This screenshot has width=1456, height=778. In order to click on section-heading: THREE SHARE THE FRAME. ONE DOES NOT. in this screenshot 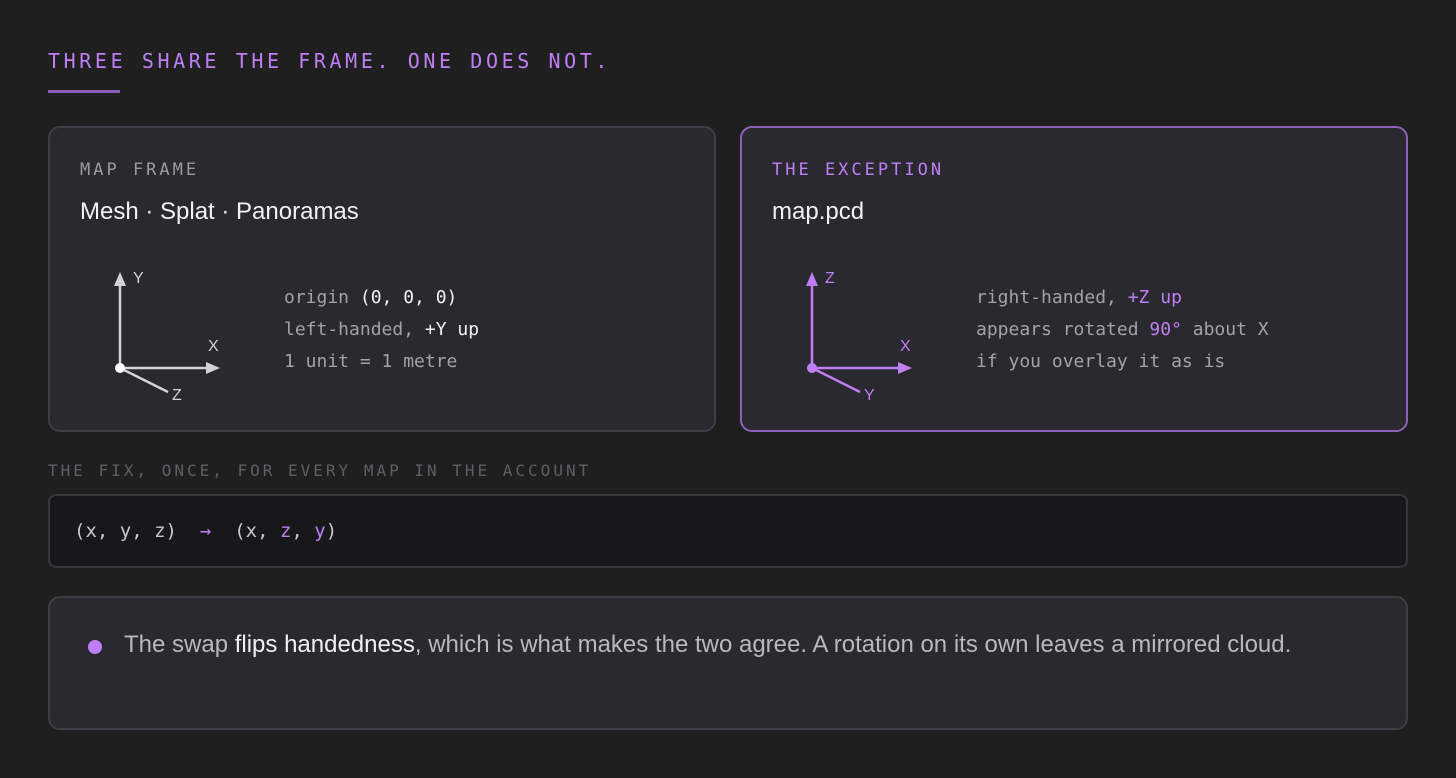, I will do `click(330, 61)`.